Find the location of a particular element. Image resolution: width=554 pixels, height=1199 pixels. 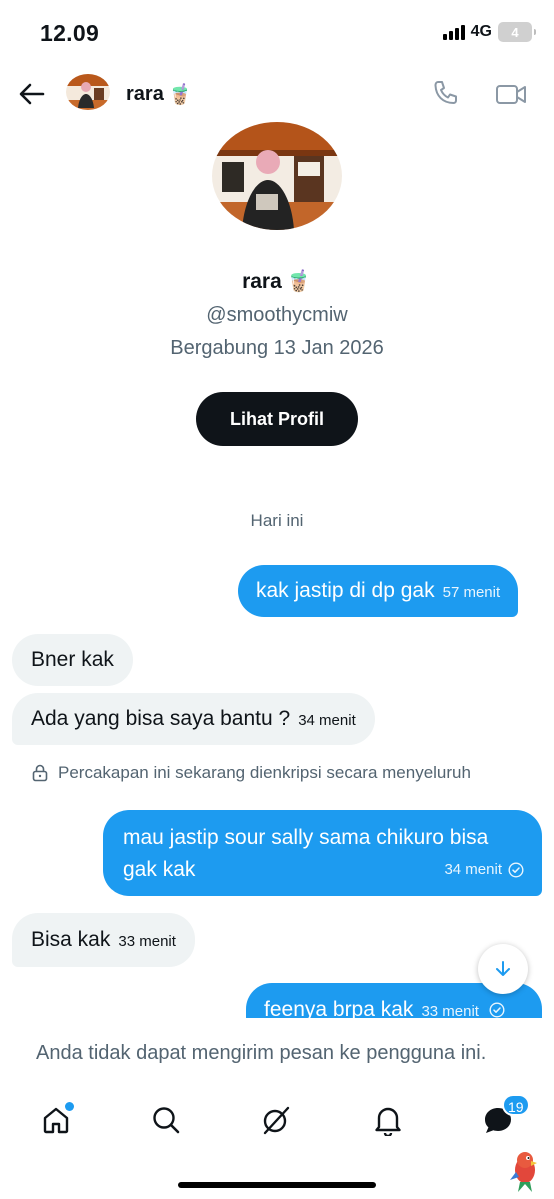

status-bar: 12.09 4G 4 is located at coordinates (277, 31).